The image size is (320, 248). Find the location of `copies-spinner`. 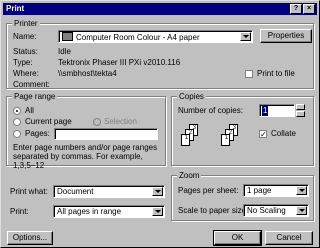

copies-spinner is located at coordinates (300, 110).